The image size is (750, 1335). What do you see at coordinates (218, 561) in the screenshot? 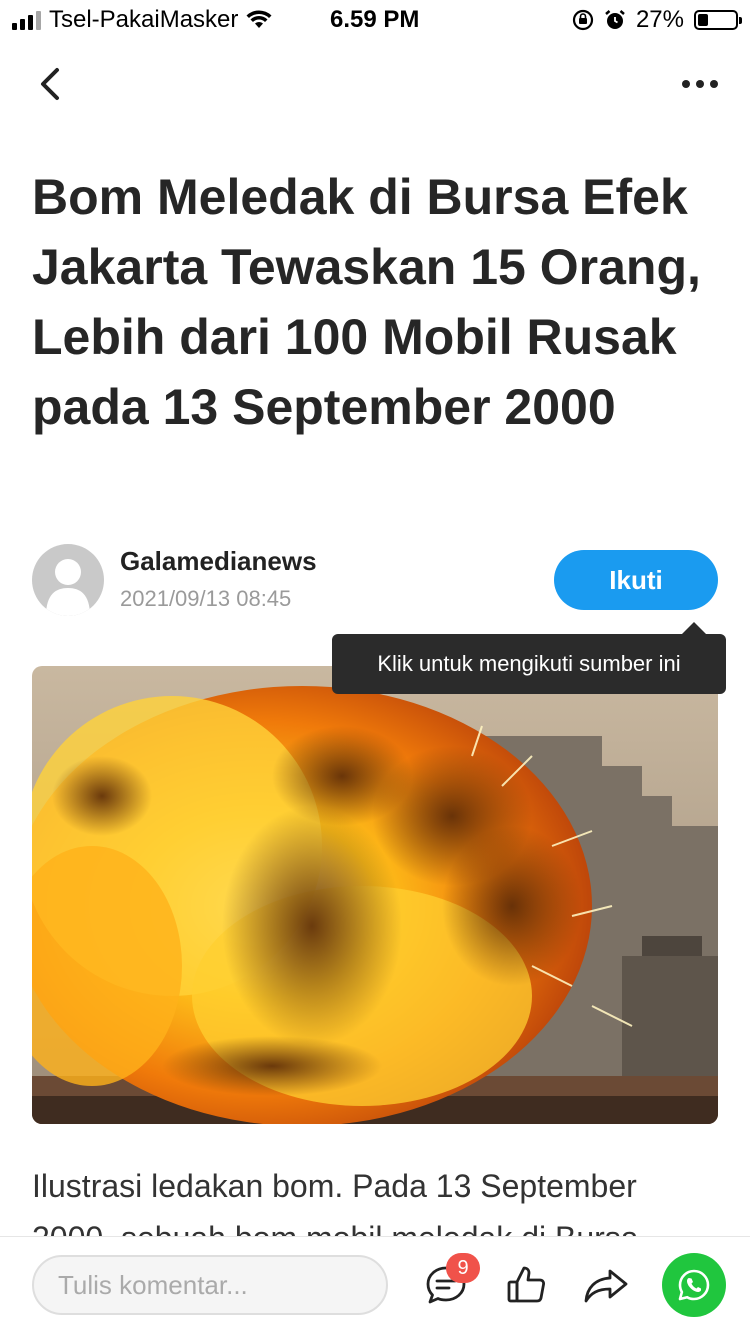
I see `author-name: Galamedianews` at bounding box center [218, 561].